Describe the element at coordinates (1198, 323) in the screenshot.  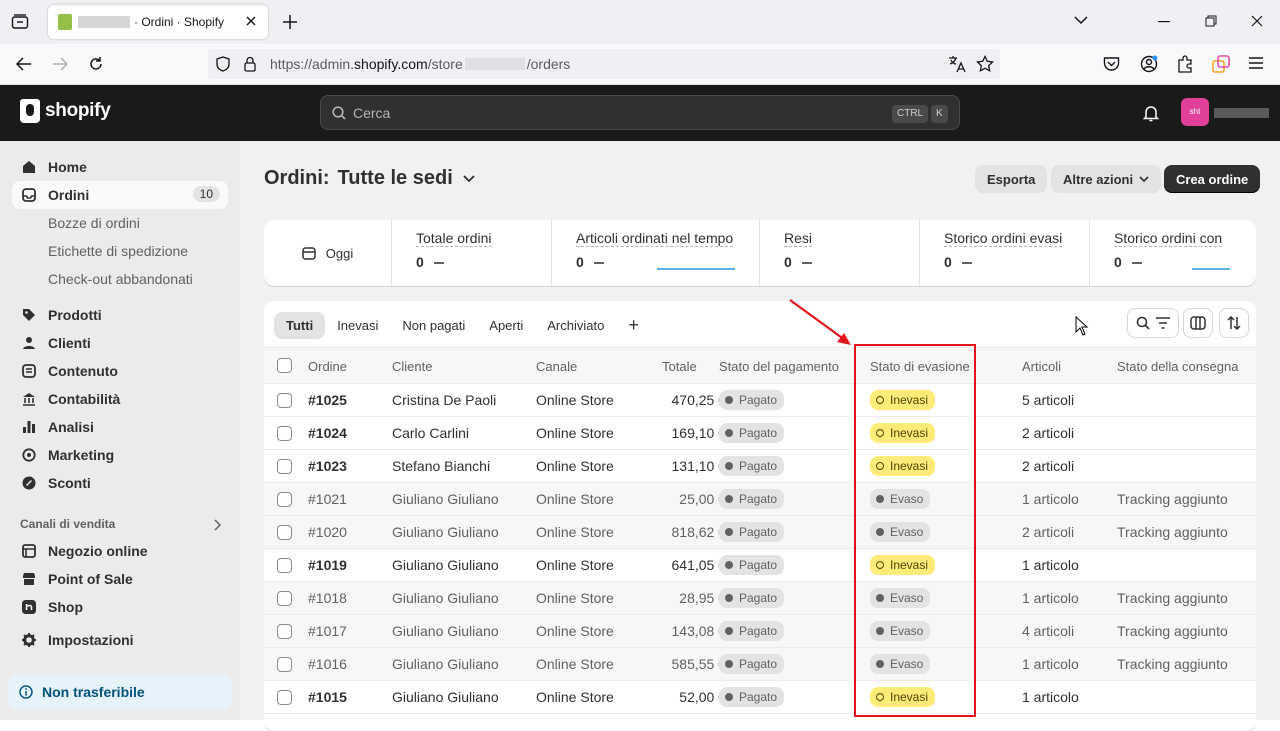
I see `columns-button` at that location.